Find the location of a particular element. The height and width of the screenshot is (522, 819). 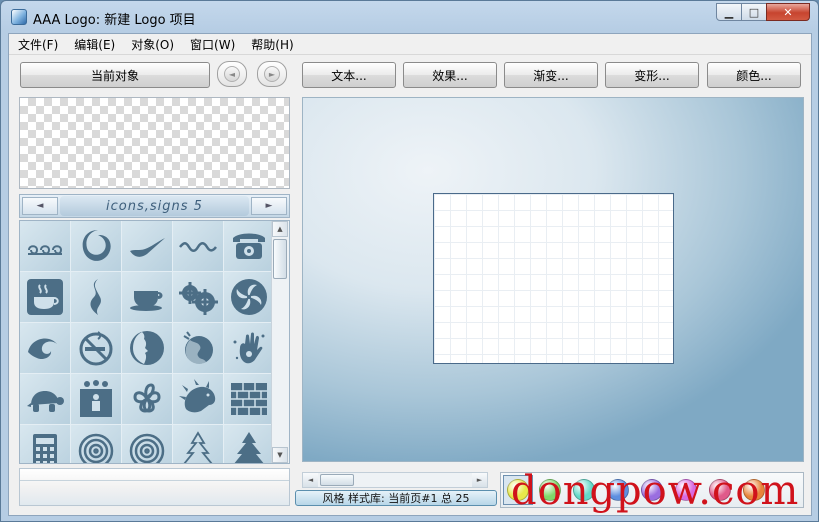

swoosh-ring-icon is located at coordinates (96, 245).